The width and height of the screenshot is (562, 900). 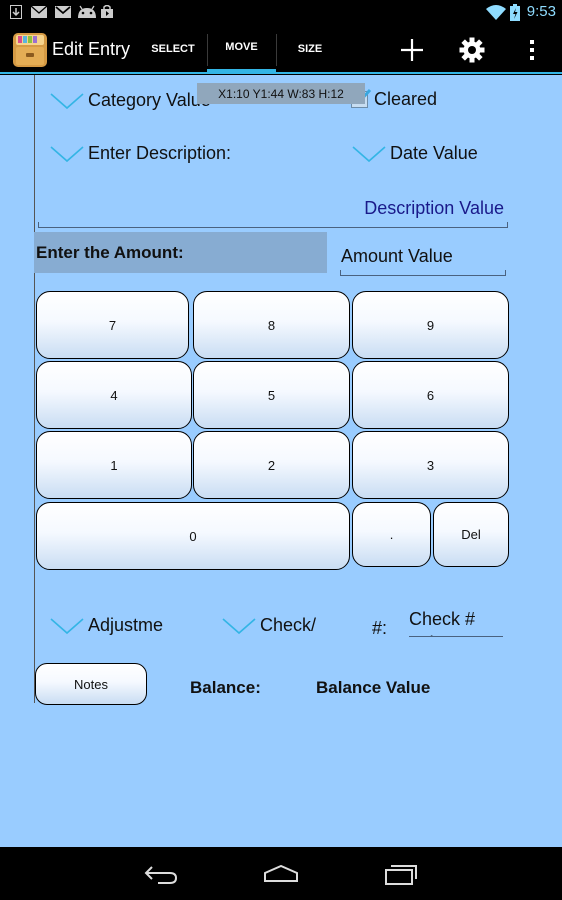 I want to click on description-spinner: Enter Description:, so click(x=140, y=153).